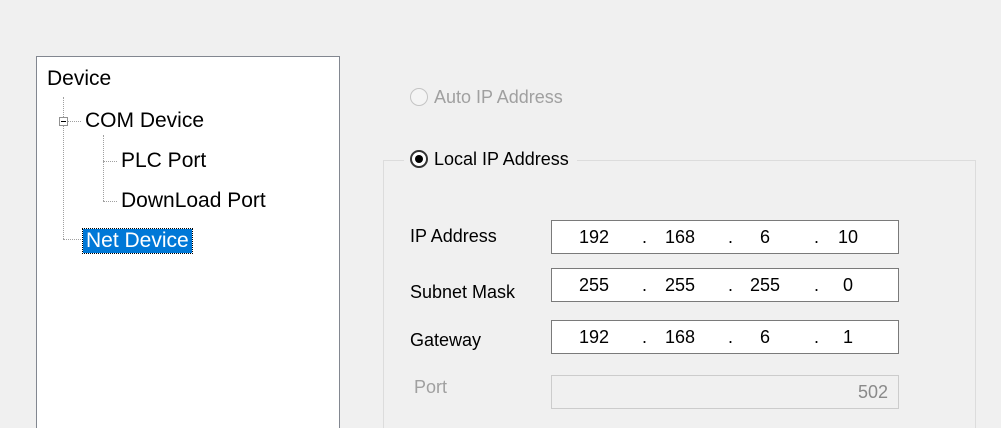  What do you see at coordinates (419, 97) in the screenshot?
I see `auto-ip-radio` at bounding box center [419, 97].